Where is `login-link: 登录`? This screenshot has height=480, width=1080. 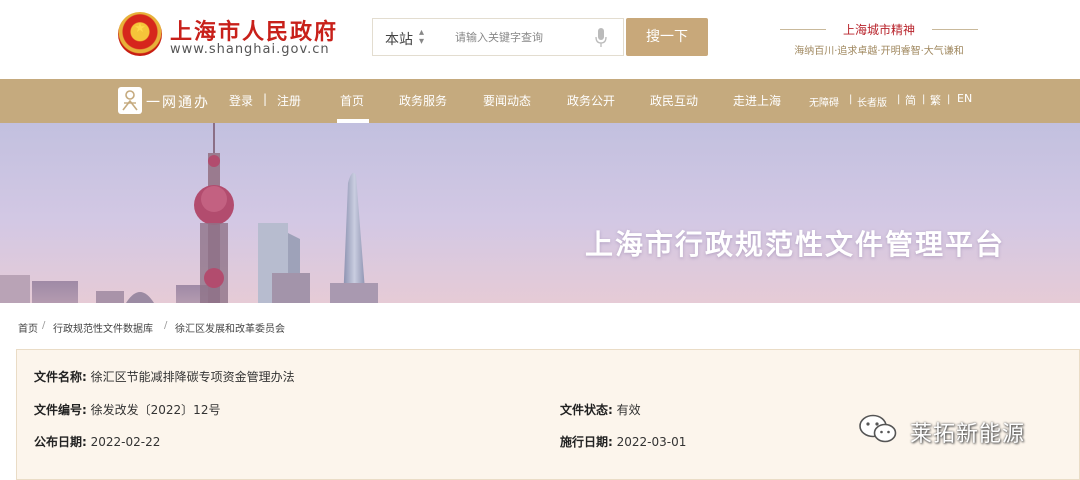 login-link: 登录 is located at coordinates (241, 100).